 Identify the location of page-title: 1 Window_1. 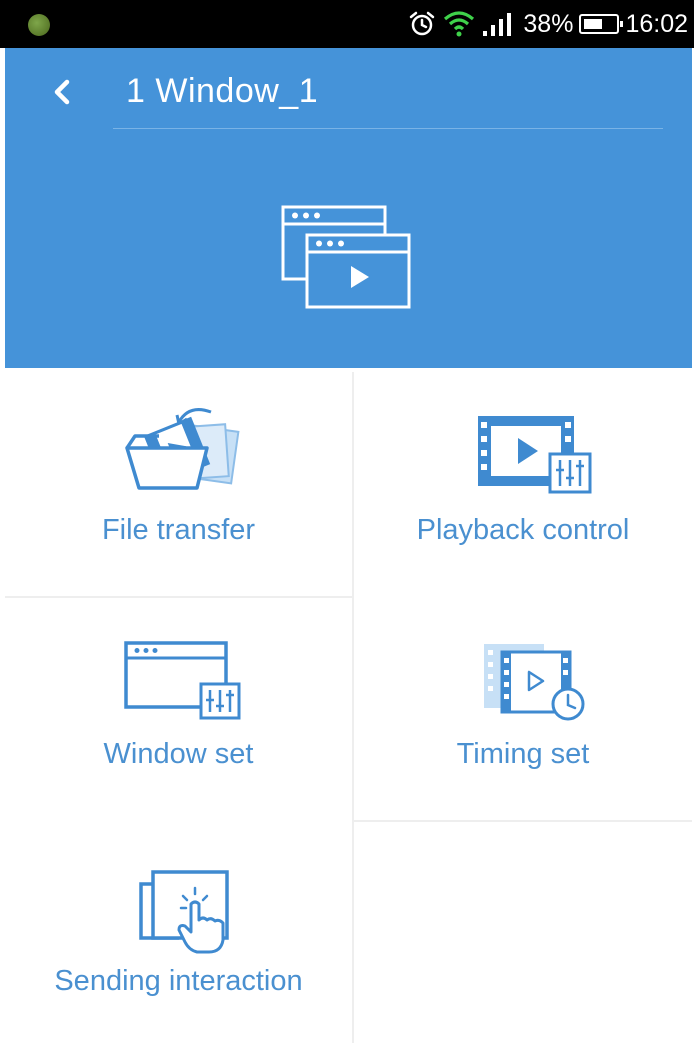
(222, 91).